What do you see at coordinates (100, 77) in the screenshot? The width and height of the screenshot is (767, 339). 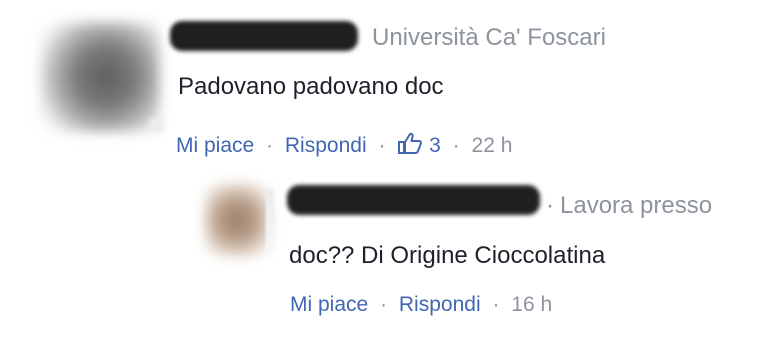 I see `commenter-avatar` at bounding box center [100, 77].